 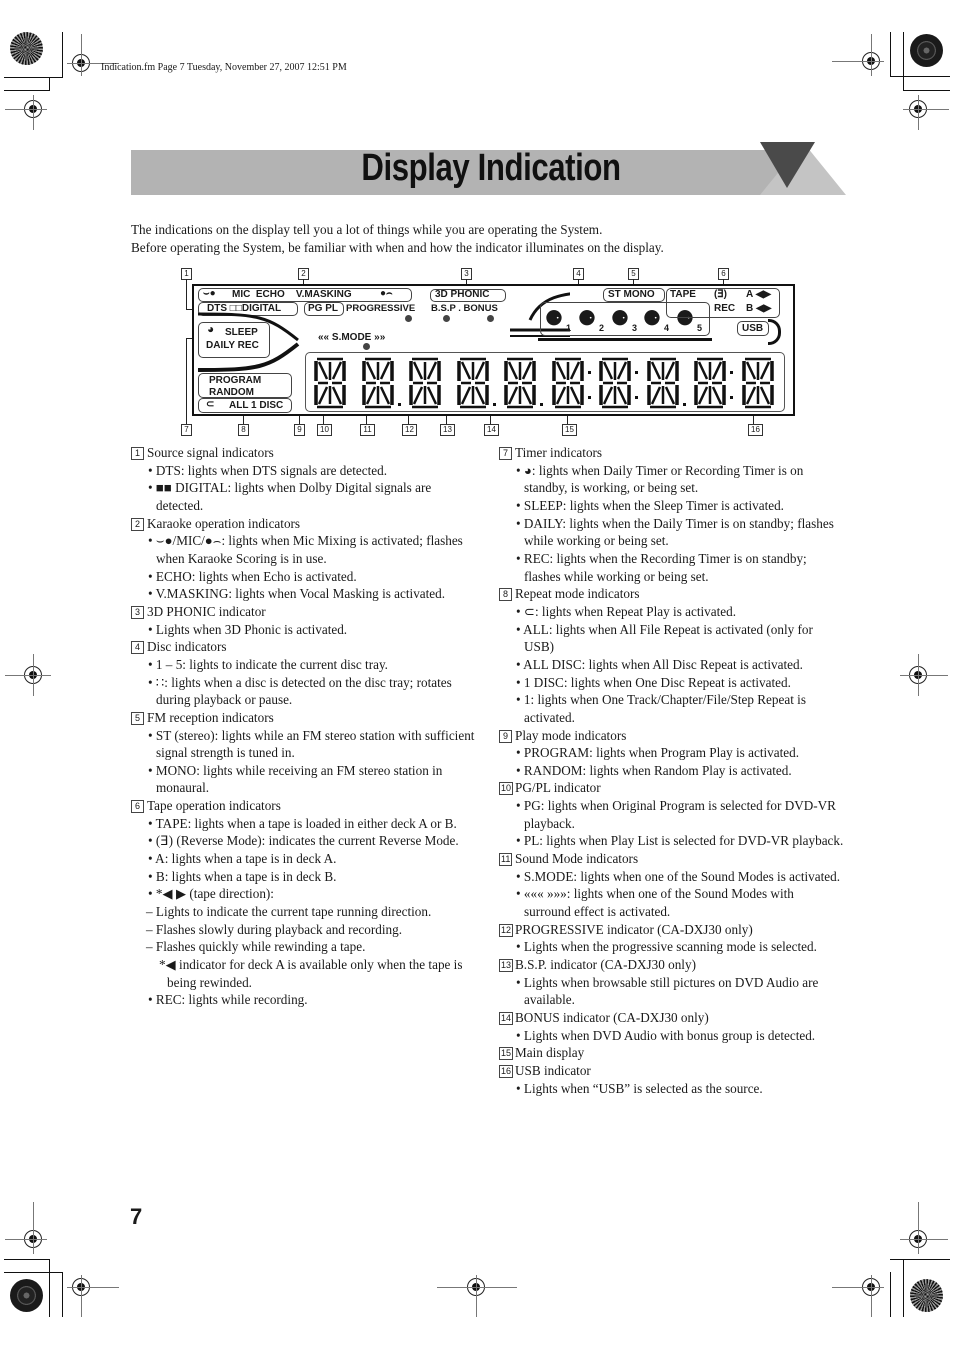 What do you see at coordinates (136, 1216) in the screenshot?
I see `page-number: 7` at bounding box center [136, 1216].